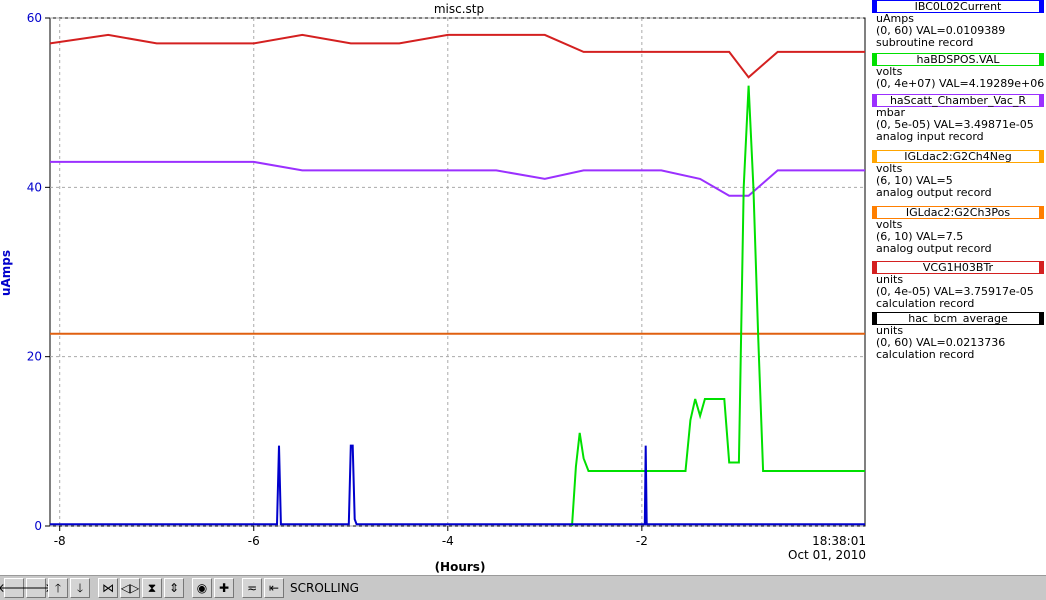  I want to click on config-button: ≂, so click(252, 588).